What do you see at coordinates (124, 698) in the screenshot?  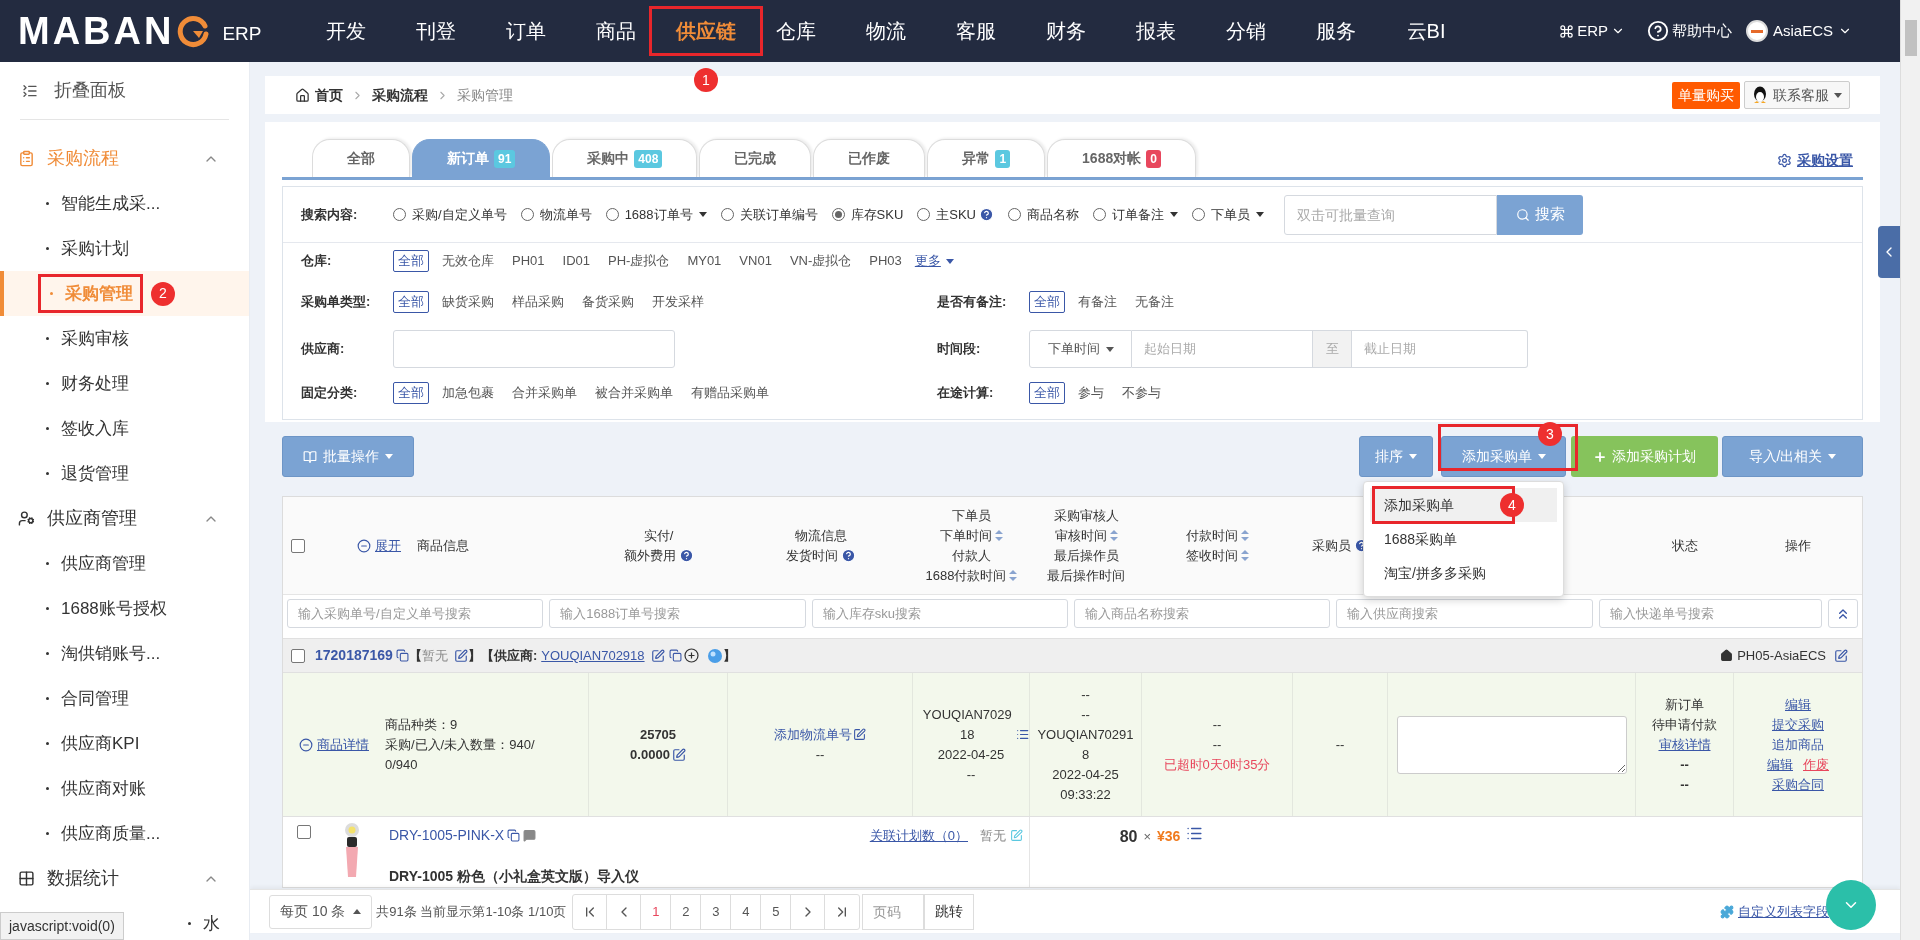 I see `sidebar-item: 合同管理` at bounding box center [124, 698].